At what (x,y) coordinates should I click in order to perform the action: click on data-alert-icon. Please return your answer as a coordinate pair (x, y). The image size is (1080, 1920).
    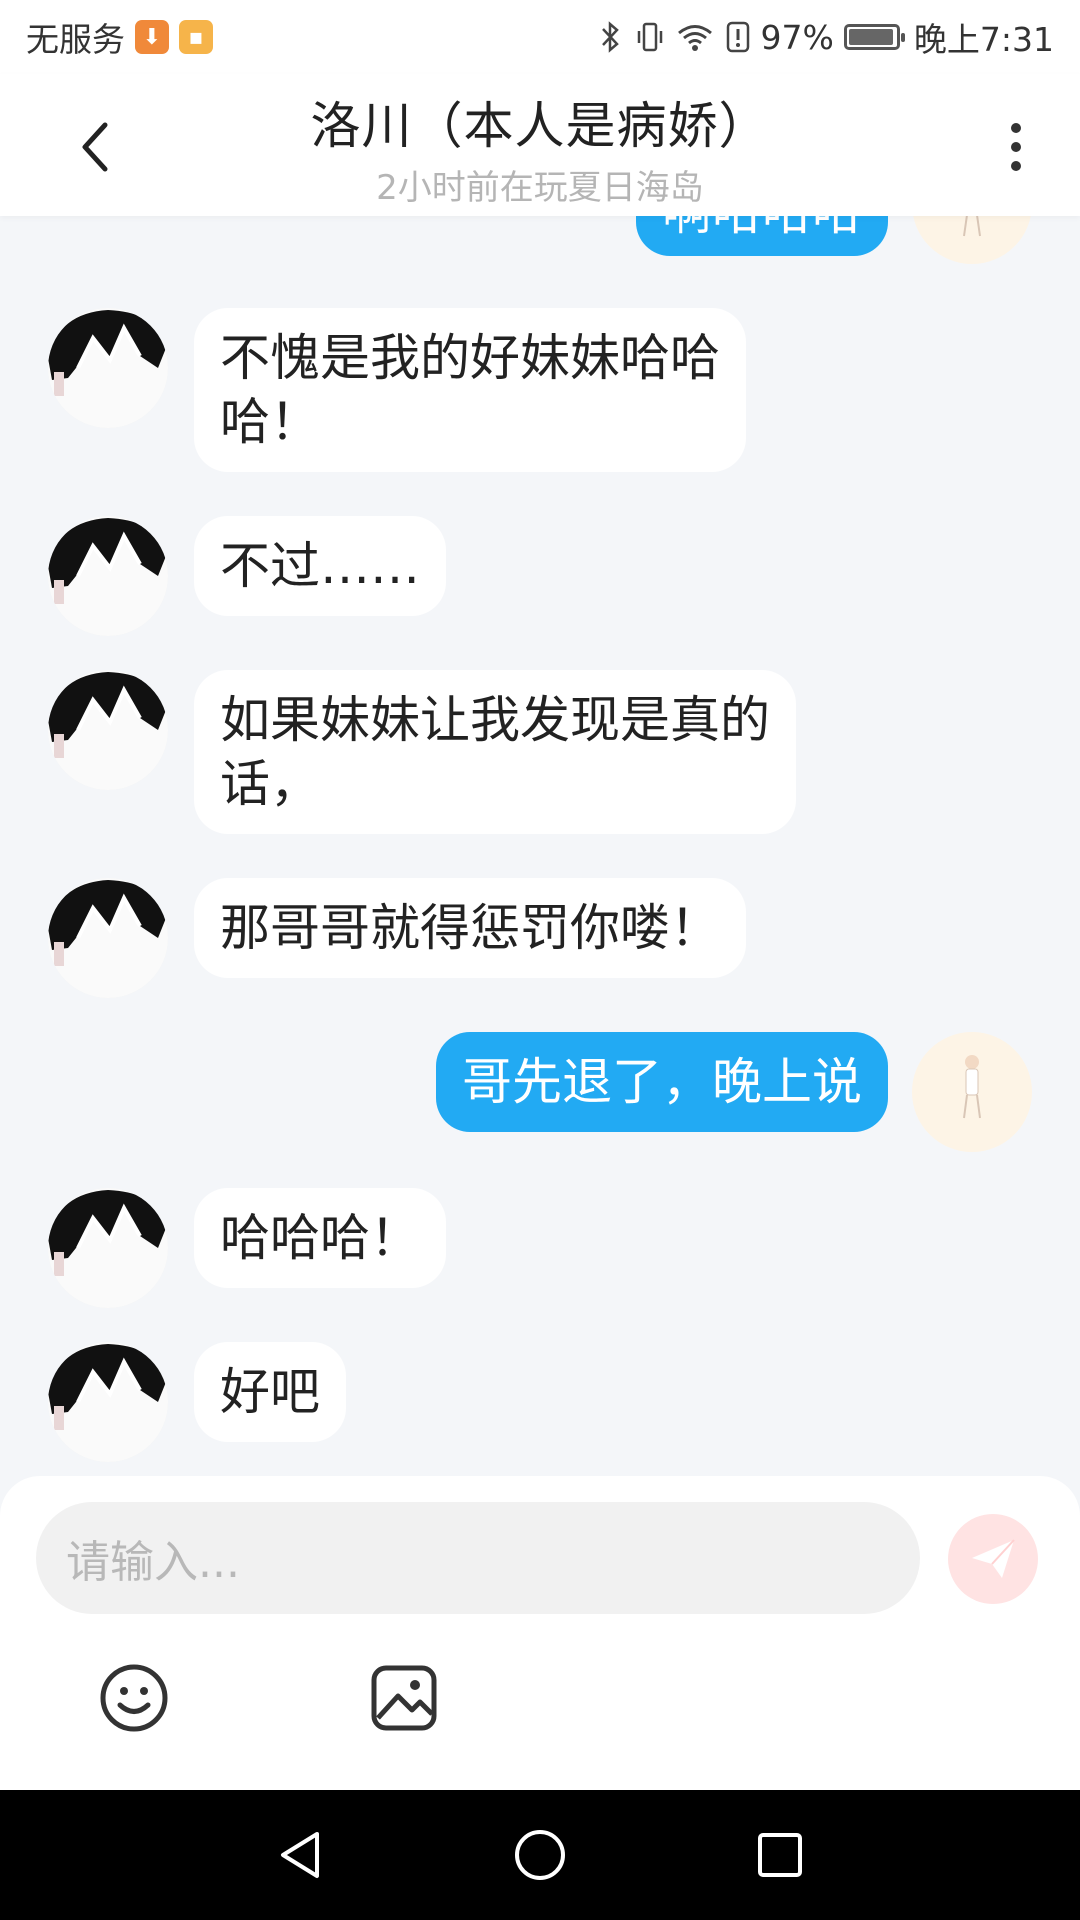
    Looking at the image, I should click on (737, 37).